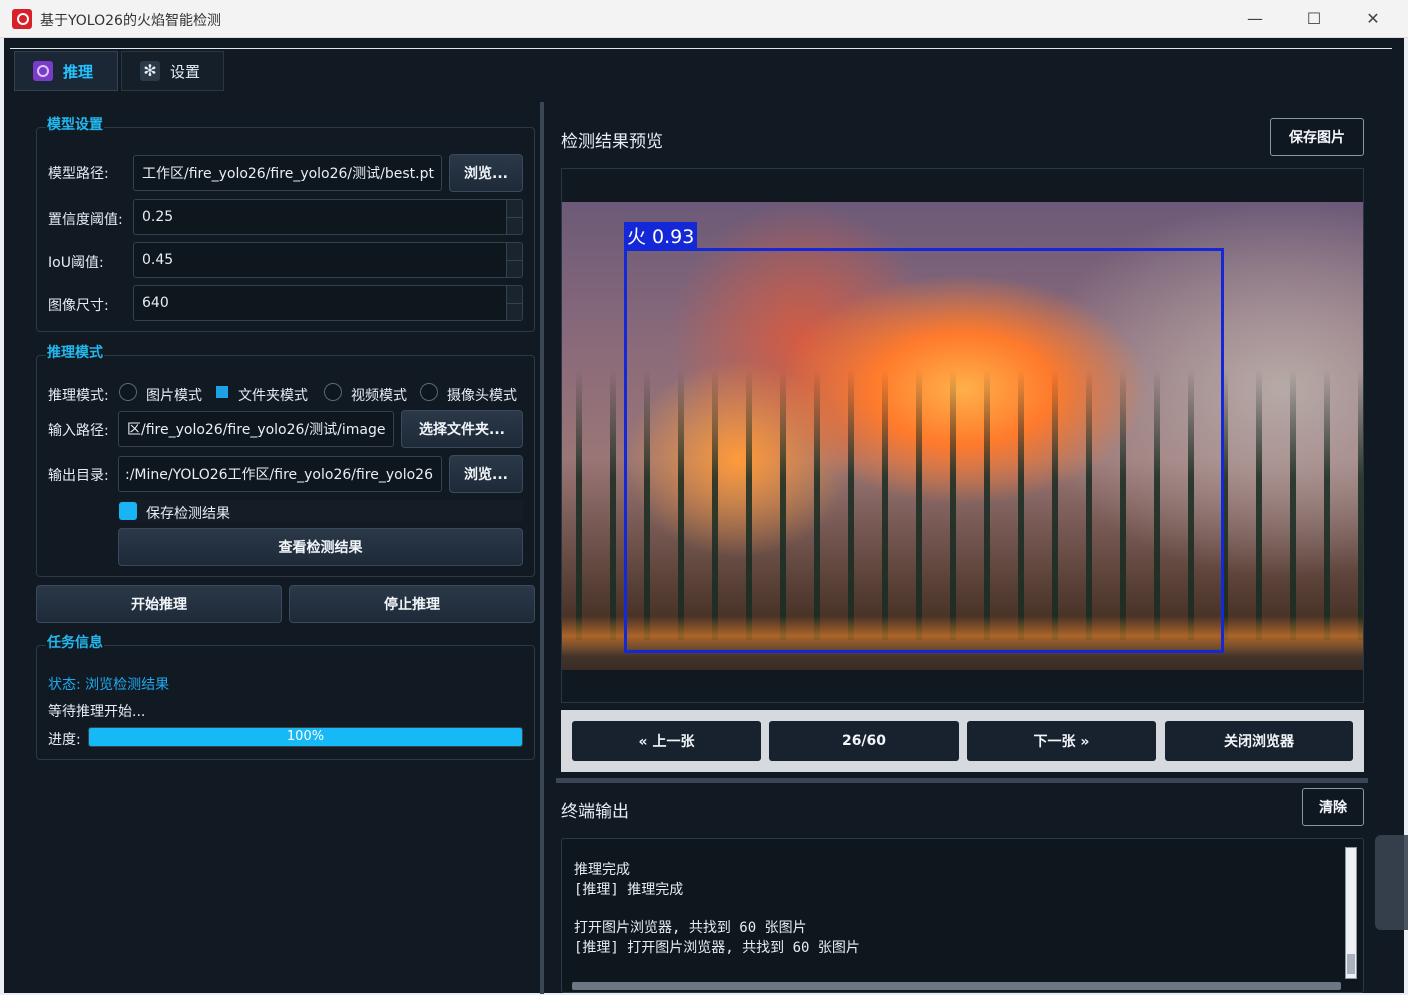 This screenshot has height=995, width=1408. Describe the element at coordinates (514, 260) in the screenshot. I see `iou-stepper` at that location.